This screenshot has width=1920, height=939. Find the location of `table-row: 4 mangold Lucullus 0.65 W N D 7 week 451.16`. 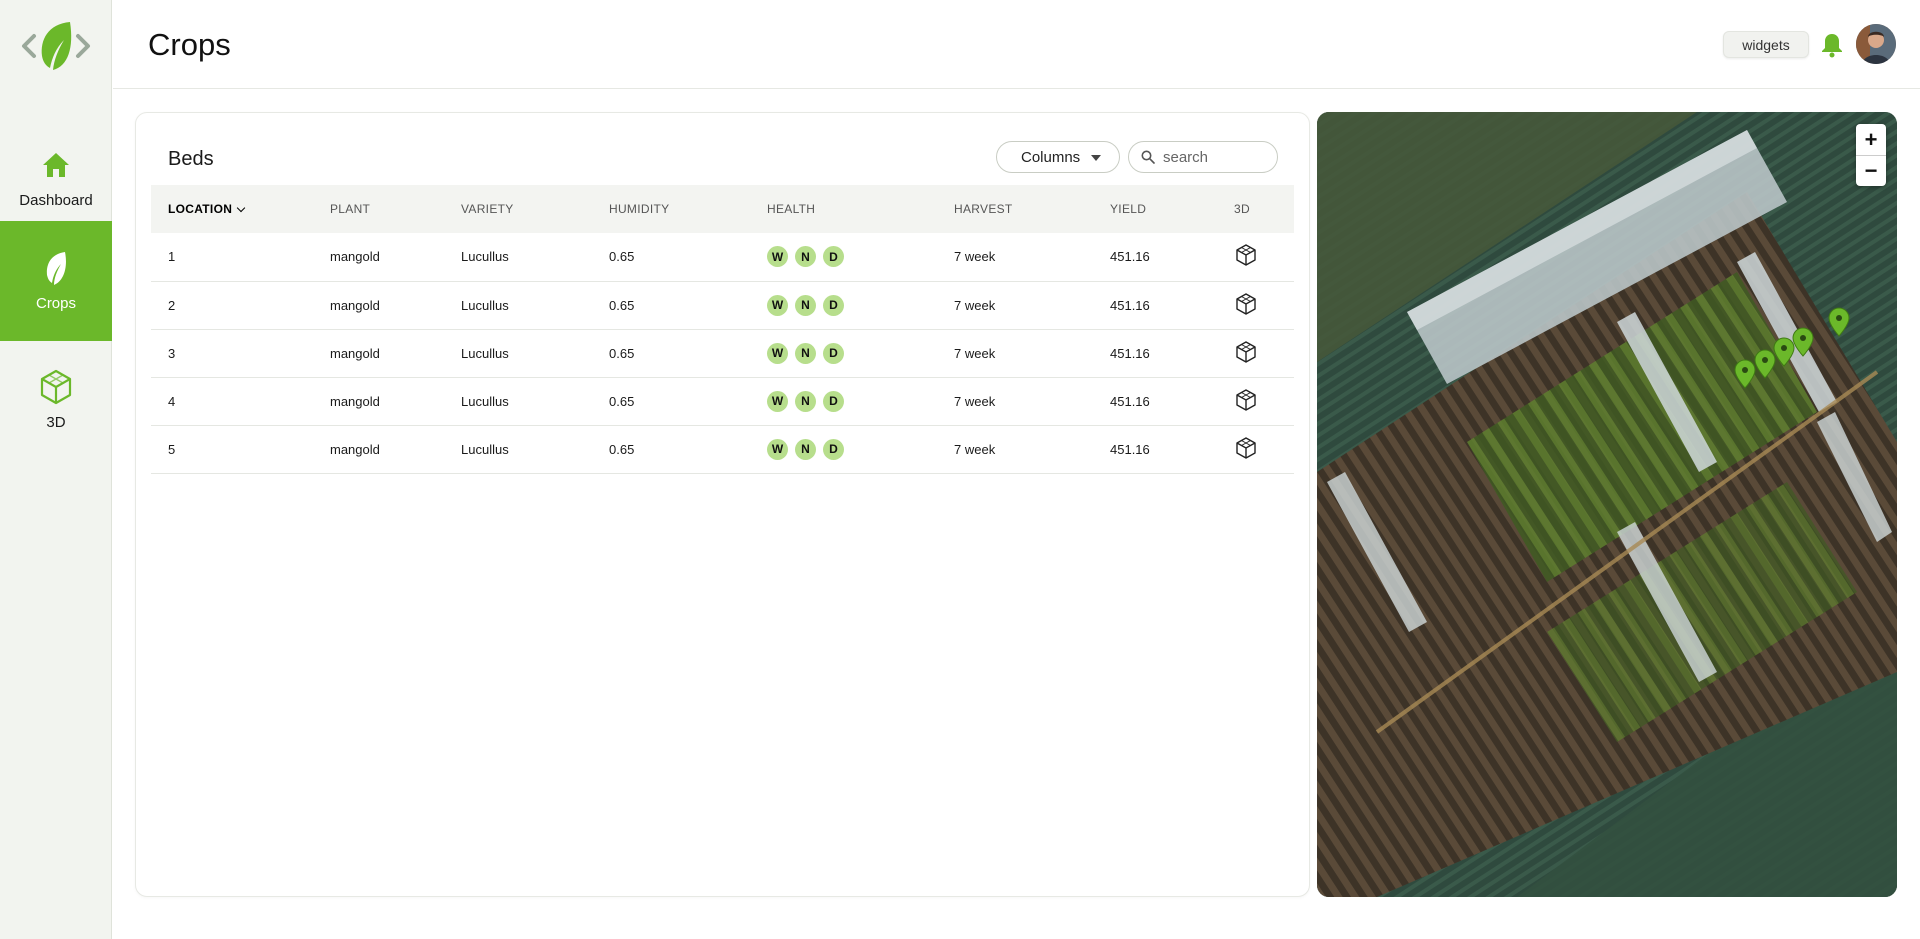

table-row: 4 mangold Lucullus 0.65 W N D 7 week 451.16 is located at coordinates (722, 401).